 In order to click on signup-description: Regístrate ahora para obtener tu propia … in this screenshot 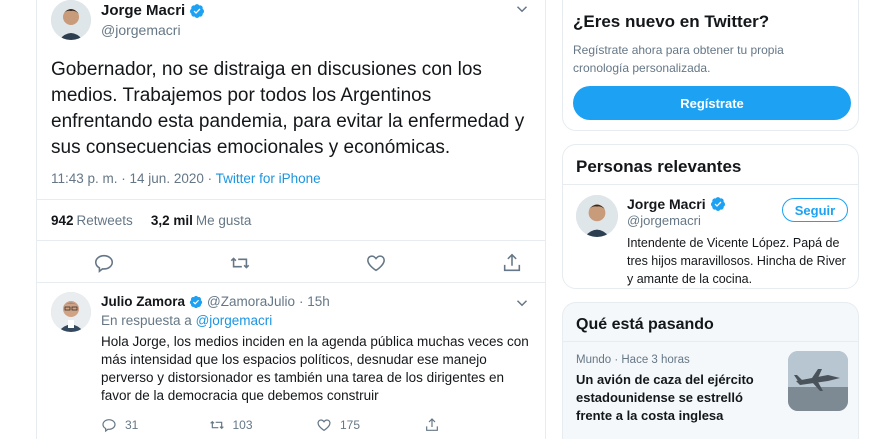, I will do `click(678, 59)`.